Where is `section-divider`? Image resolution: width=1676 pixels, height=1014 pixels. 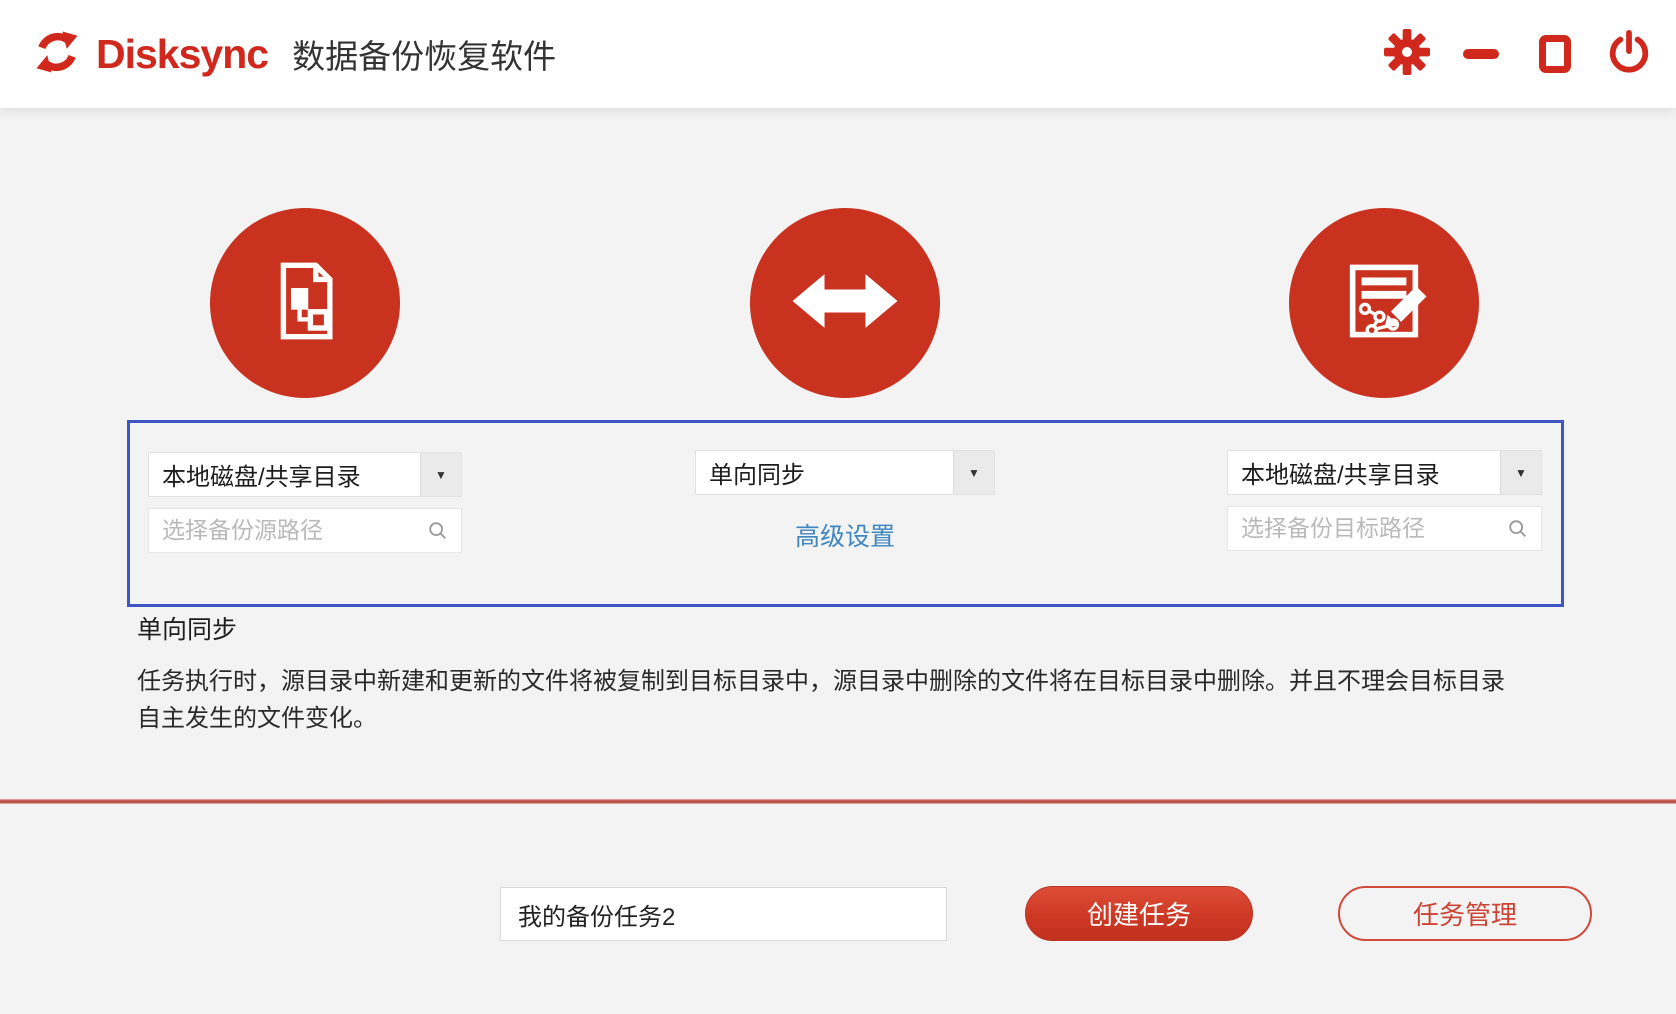 section-divider is located at coordinates (838, 801).